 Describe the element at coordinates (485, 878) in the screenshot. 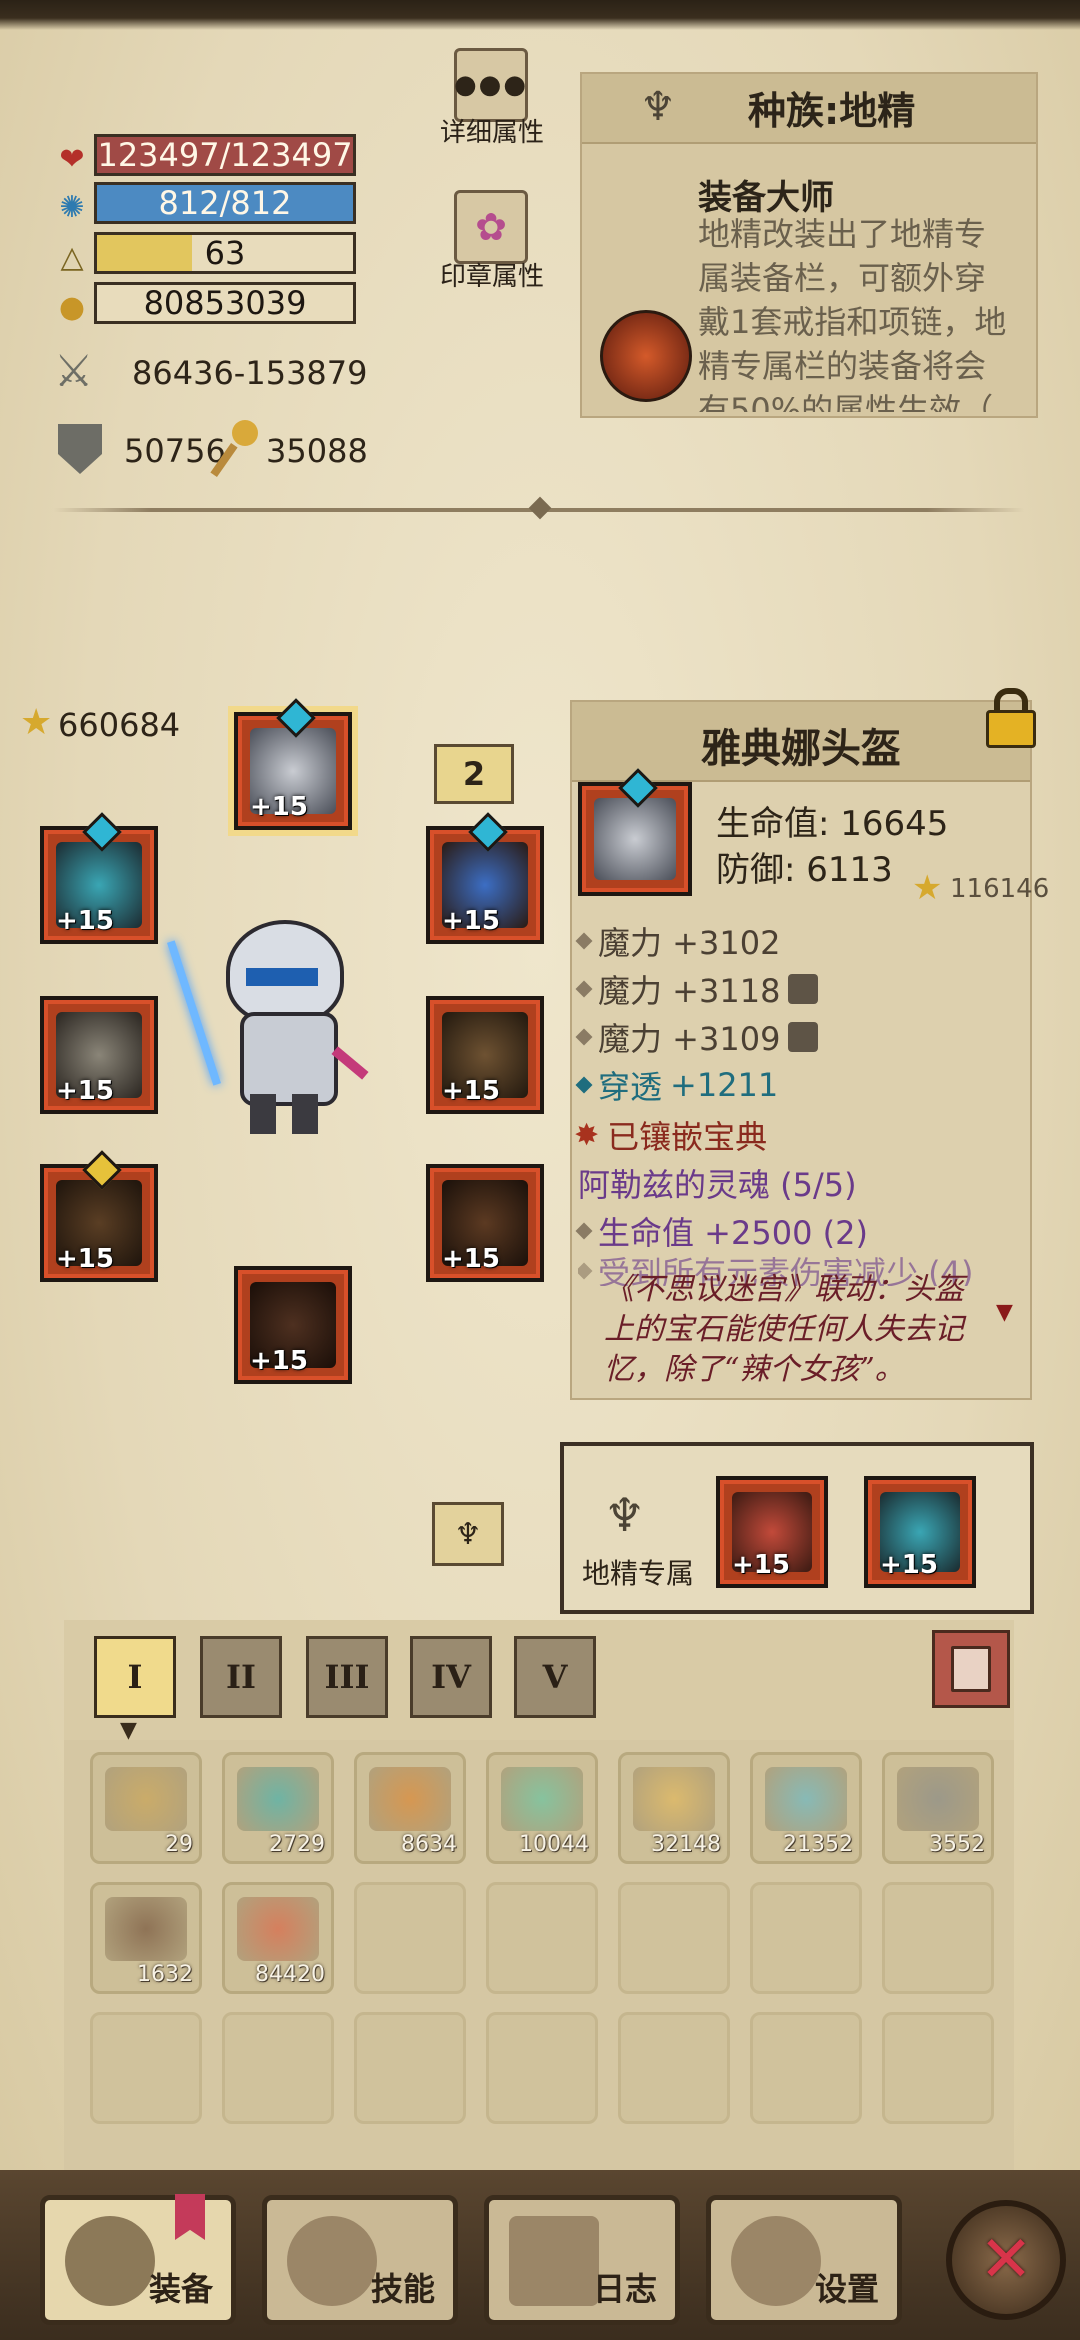

I see `equip-slot-weapon: +15` at that location.